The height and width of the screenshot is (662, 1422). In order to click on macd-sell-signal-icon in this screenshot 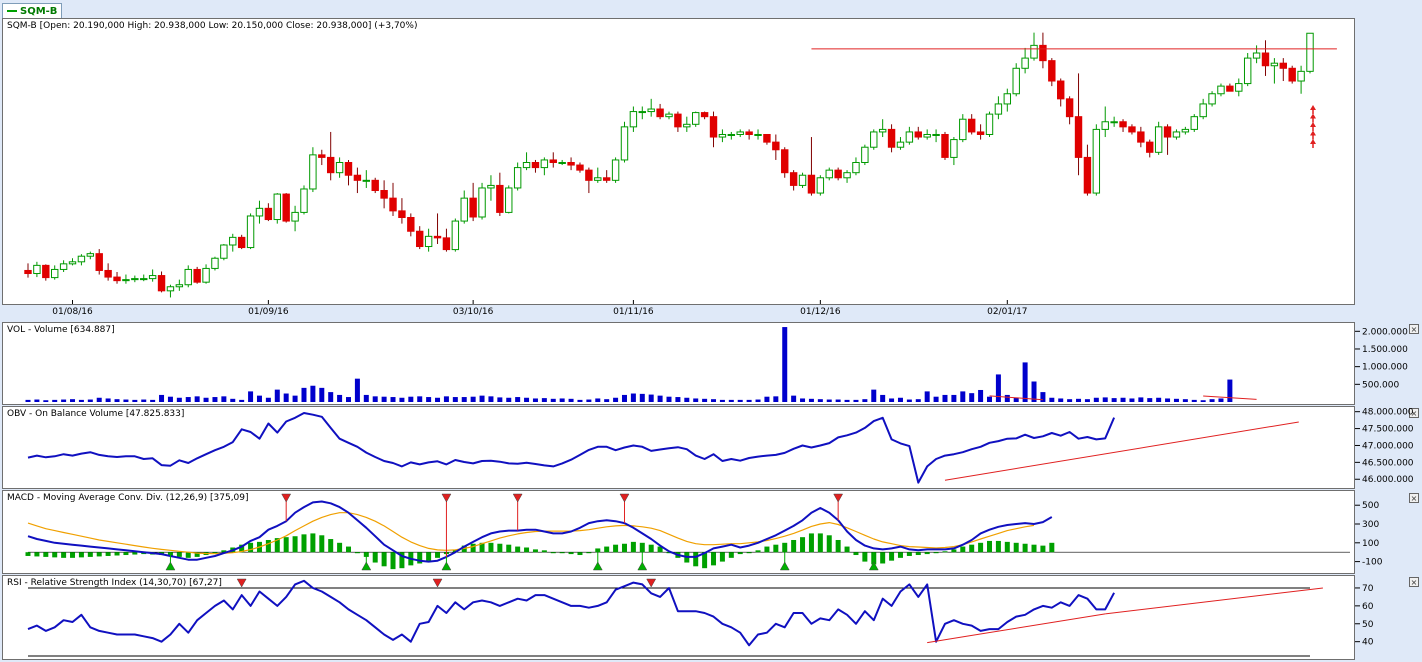, I will do `click(838, 498)`.